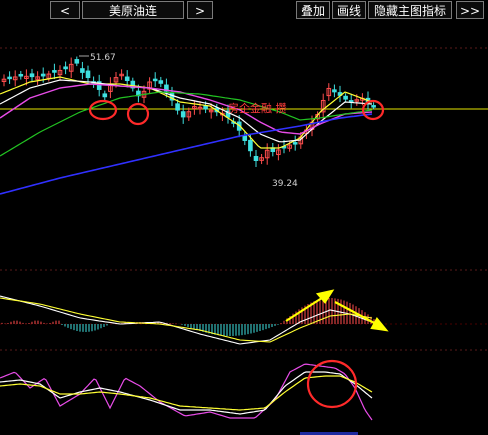 Image resolution: width=488 pixels, height=435 pixels. Describe the element at coordinates (349, 10) in the screenshot. I see `draw-line-button: 画线` at that location.